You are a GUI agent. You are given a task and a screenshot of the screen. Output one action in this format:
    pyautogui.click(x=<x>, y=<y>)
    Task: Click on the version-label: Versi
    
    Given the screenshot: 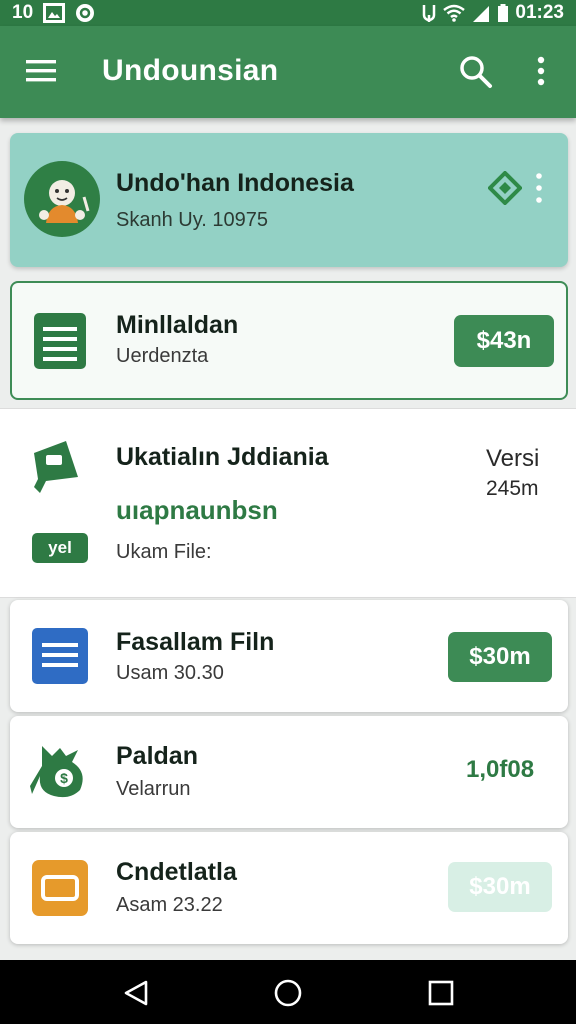 What is the action you would take?
    pyautogui.click(x=513, y=458)
    